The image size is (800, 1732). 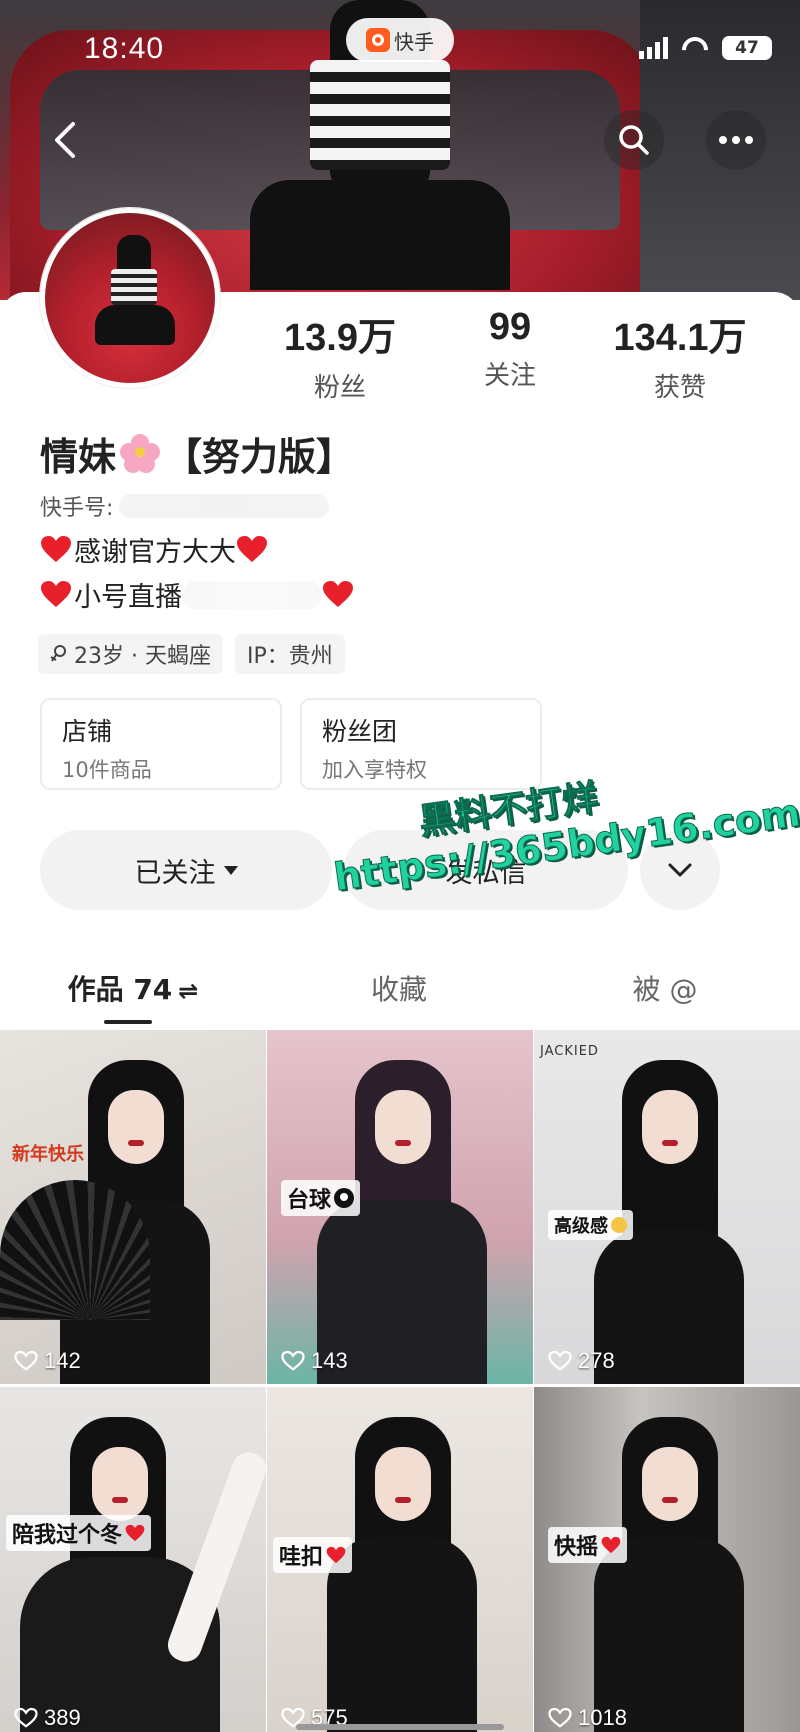 I want to click on video-brand-text: JACKIED, so click(x=569, y=1051).